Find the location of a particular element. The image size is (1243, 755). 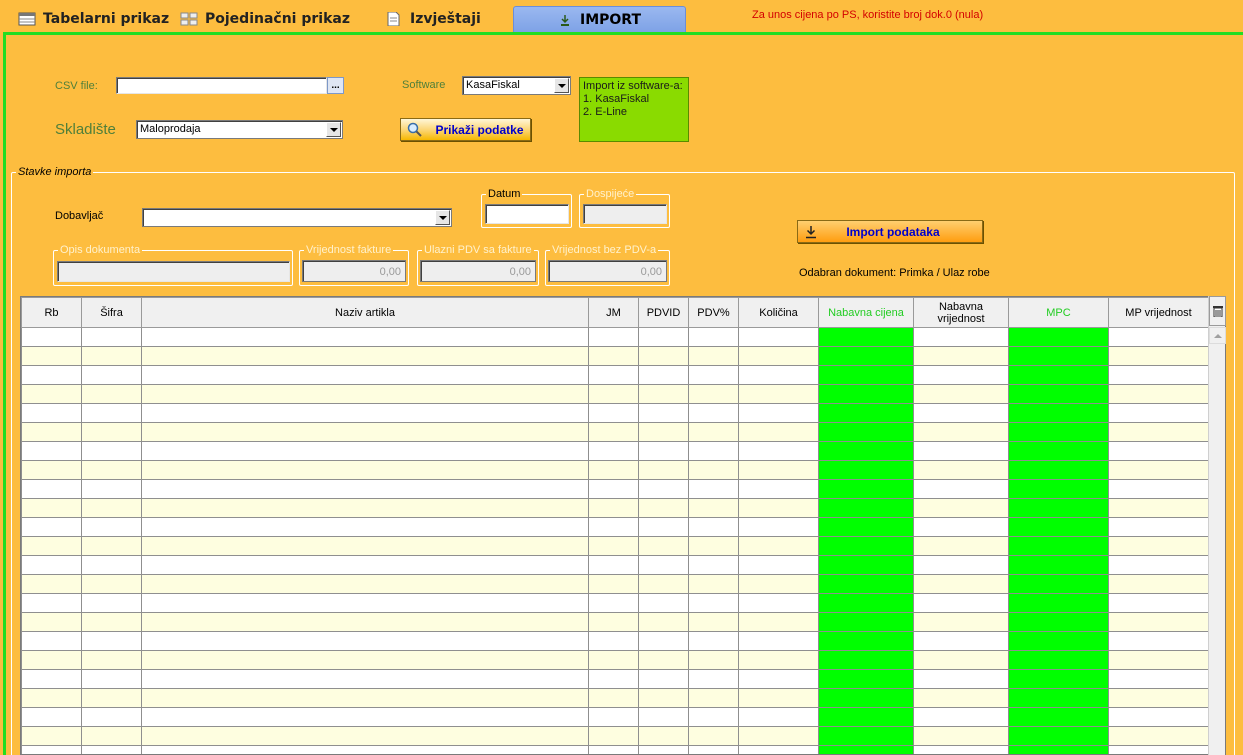

datum-input is located at coordinates (527, 214).